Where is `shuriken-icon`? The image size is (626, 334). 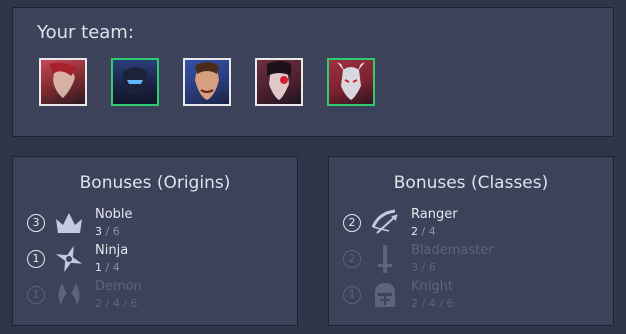
shuriken-icon is located at coordinates (69, 259).